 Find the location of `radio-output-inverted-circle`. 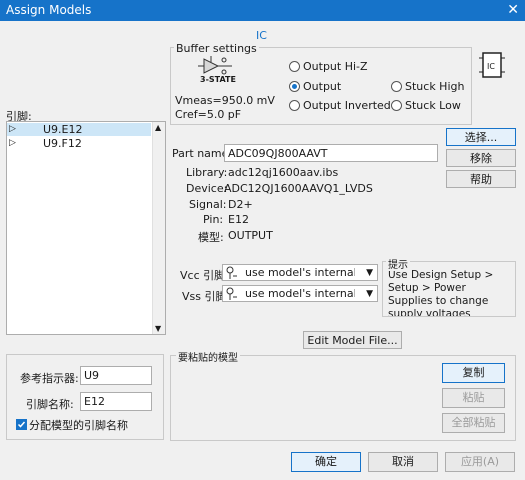

radio-output-inverted-circle is located at coordinates (294, 105).